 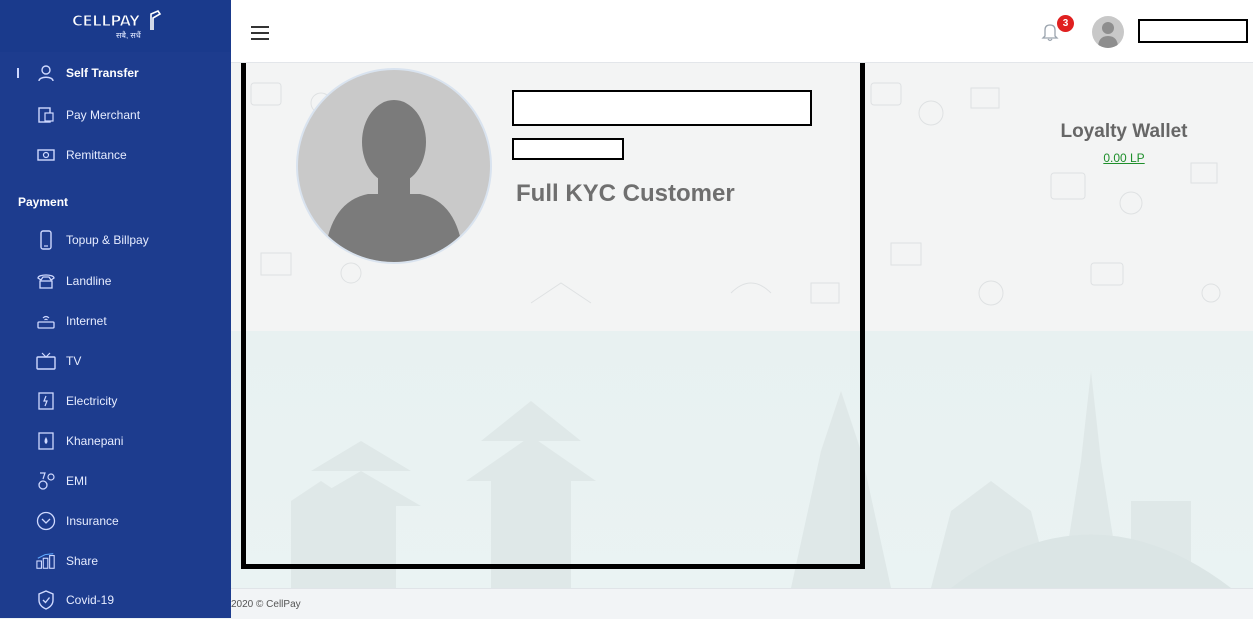 I want to click on sidebar-item-label: Pay Merchant, so click(x=103, y=115).